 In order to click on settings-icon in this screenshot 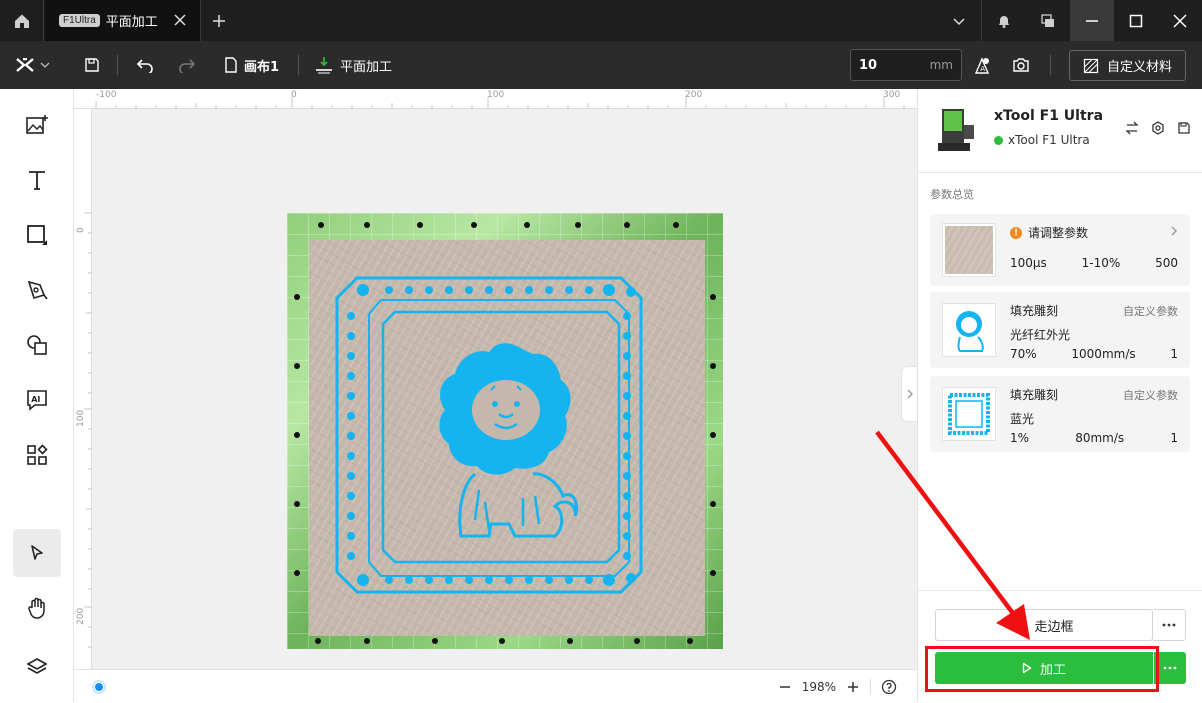, I will do `click(1158, 128)`.